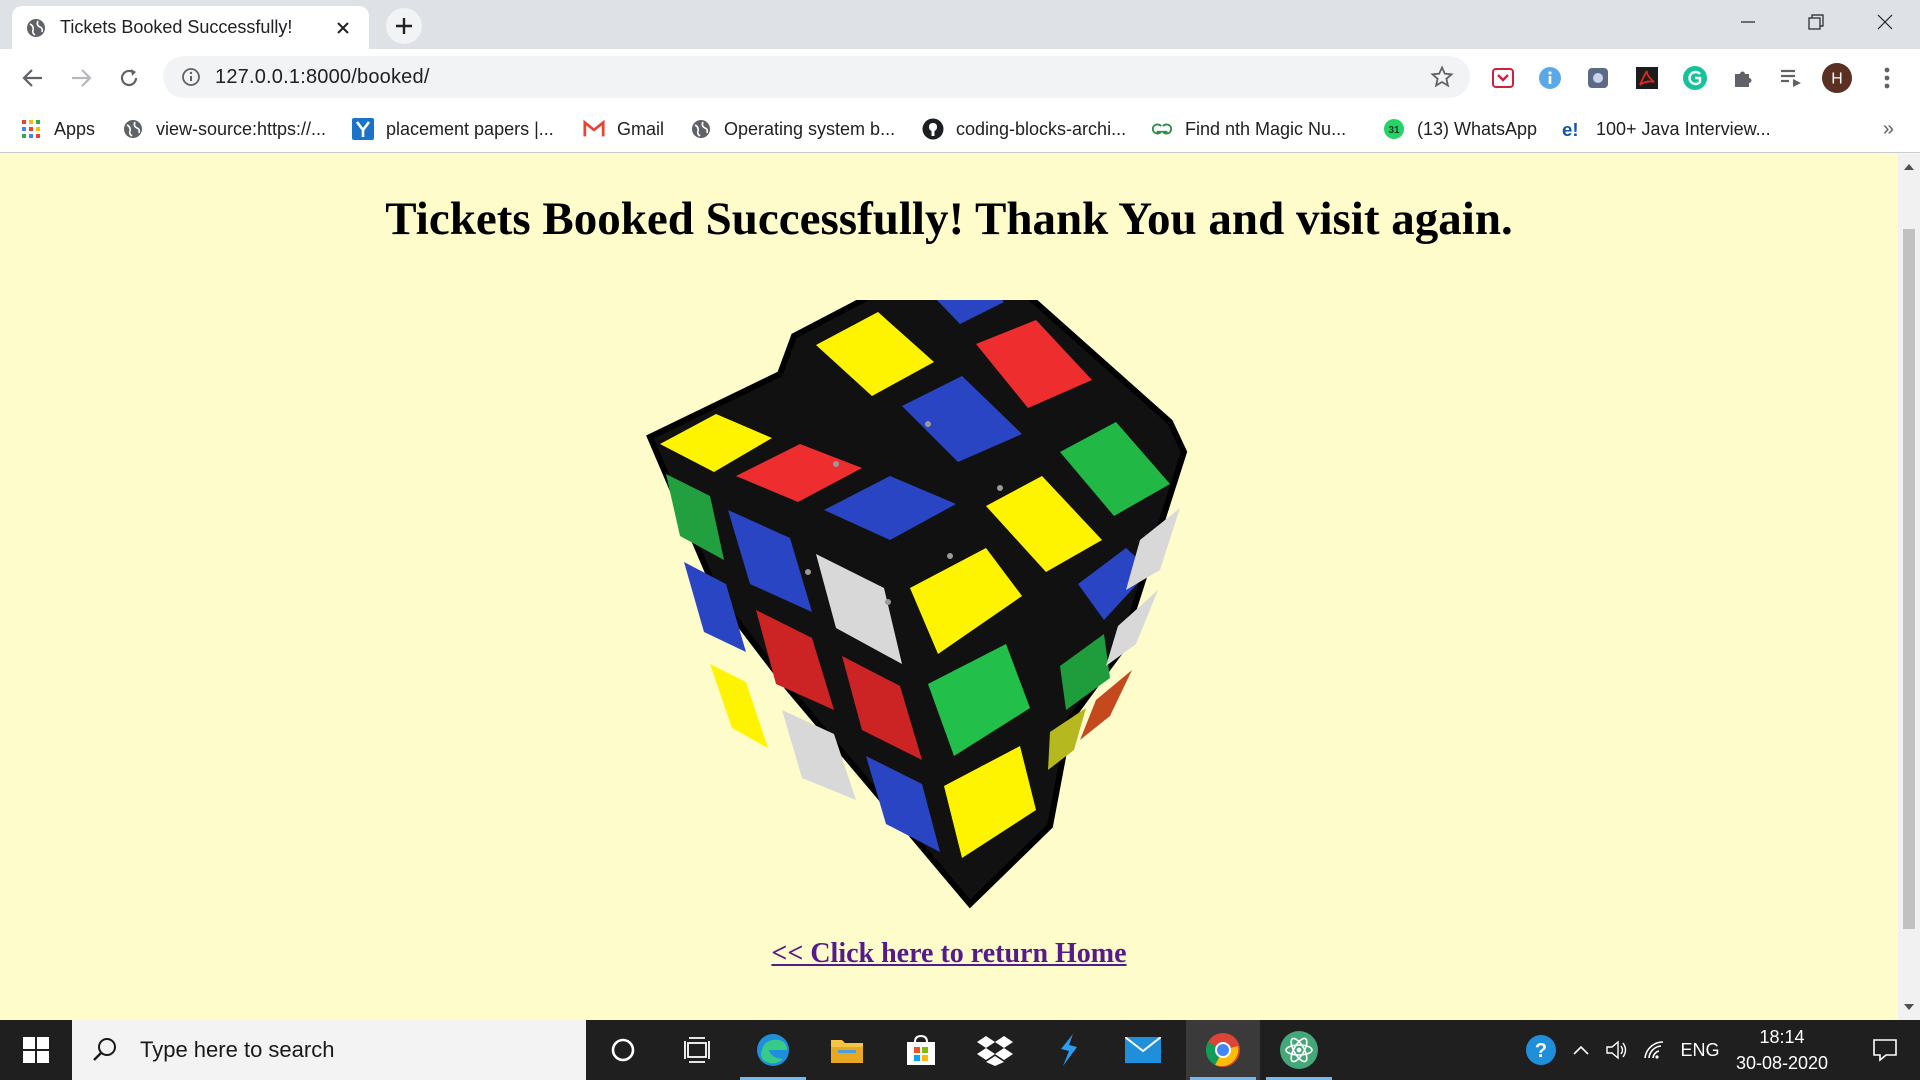 This screenshot has height=1080, width=1920. I want to click on bookmark-label: (13) WhatsApp, so click(1477, 128).